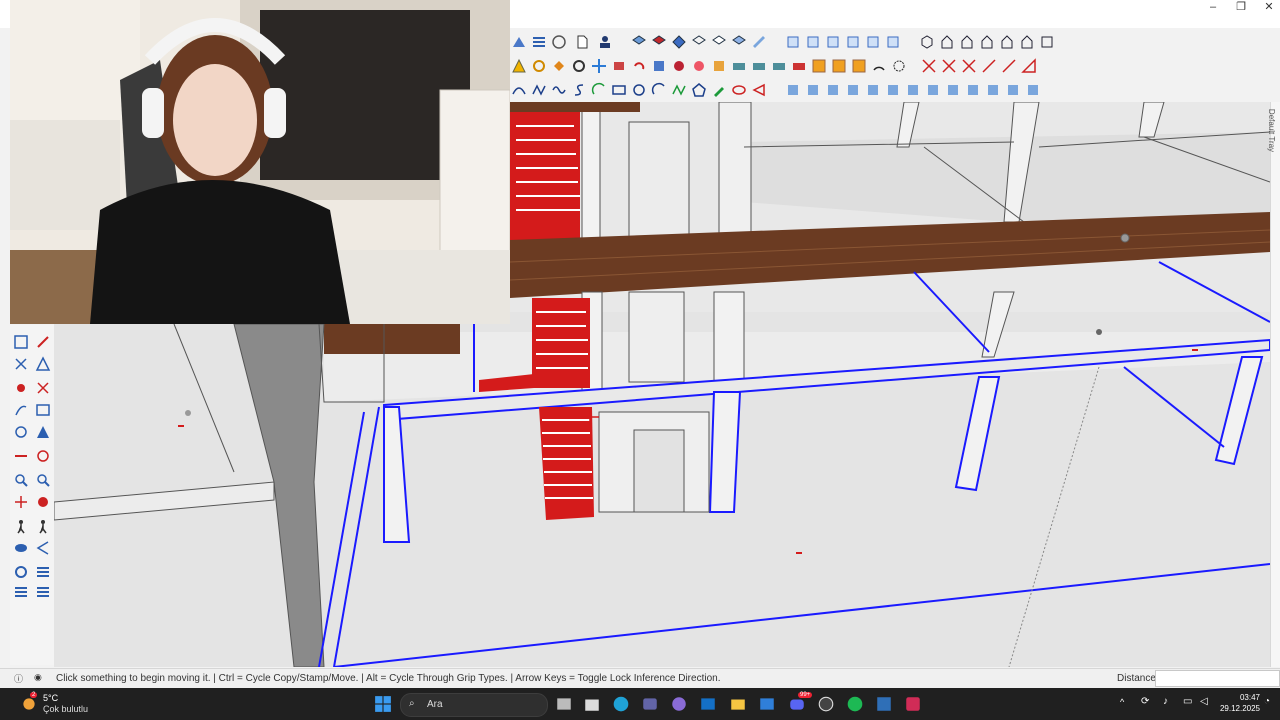  What do you see at coordinates (650, 704) in the screenshot?
I see `teams-icon` at bounding box center [650, 704].